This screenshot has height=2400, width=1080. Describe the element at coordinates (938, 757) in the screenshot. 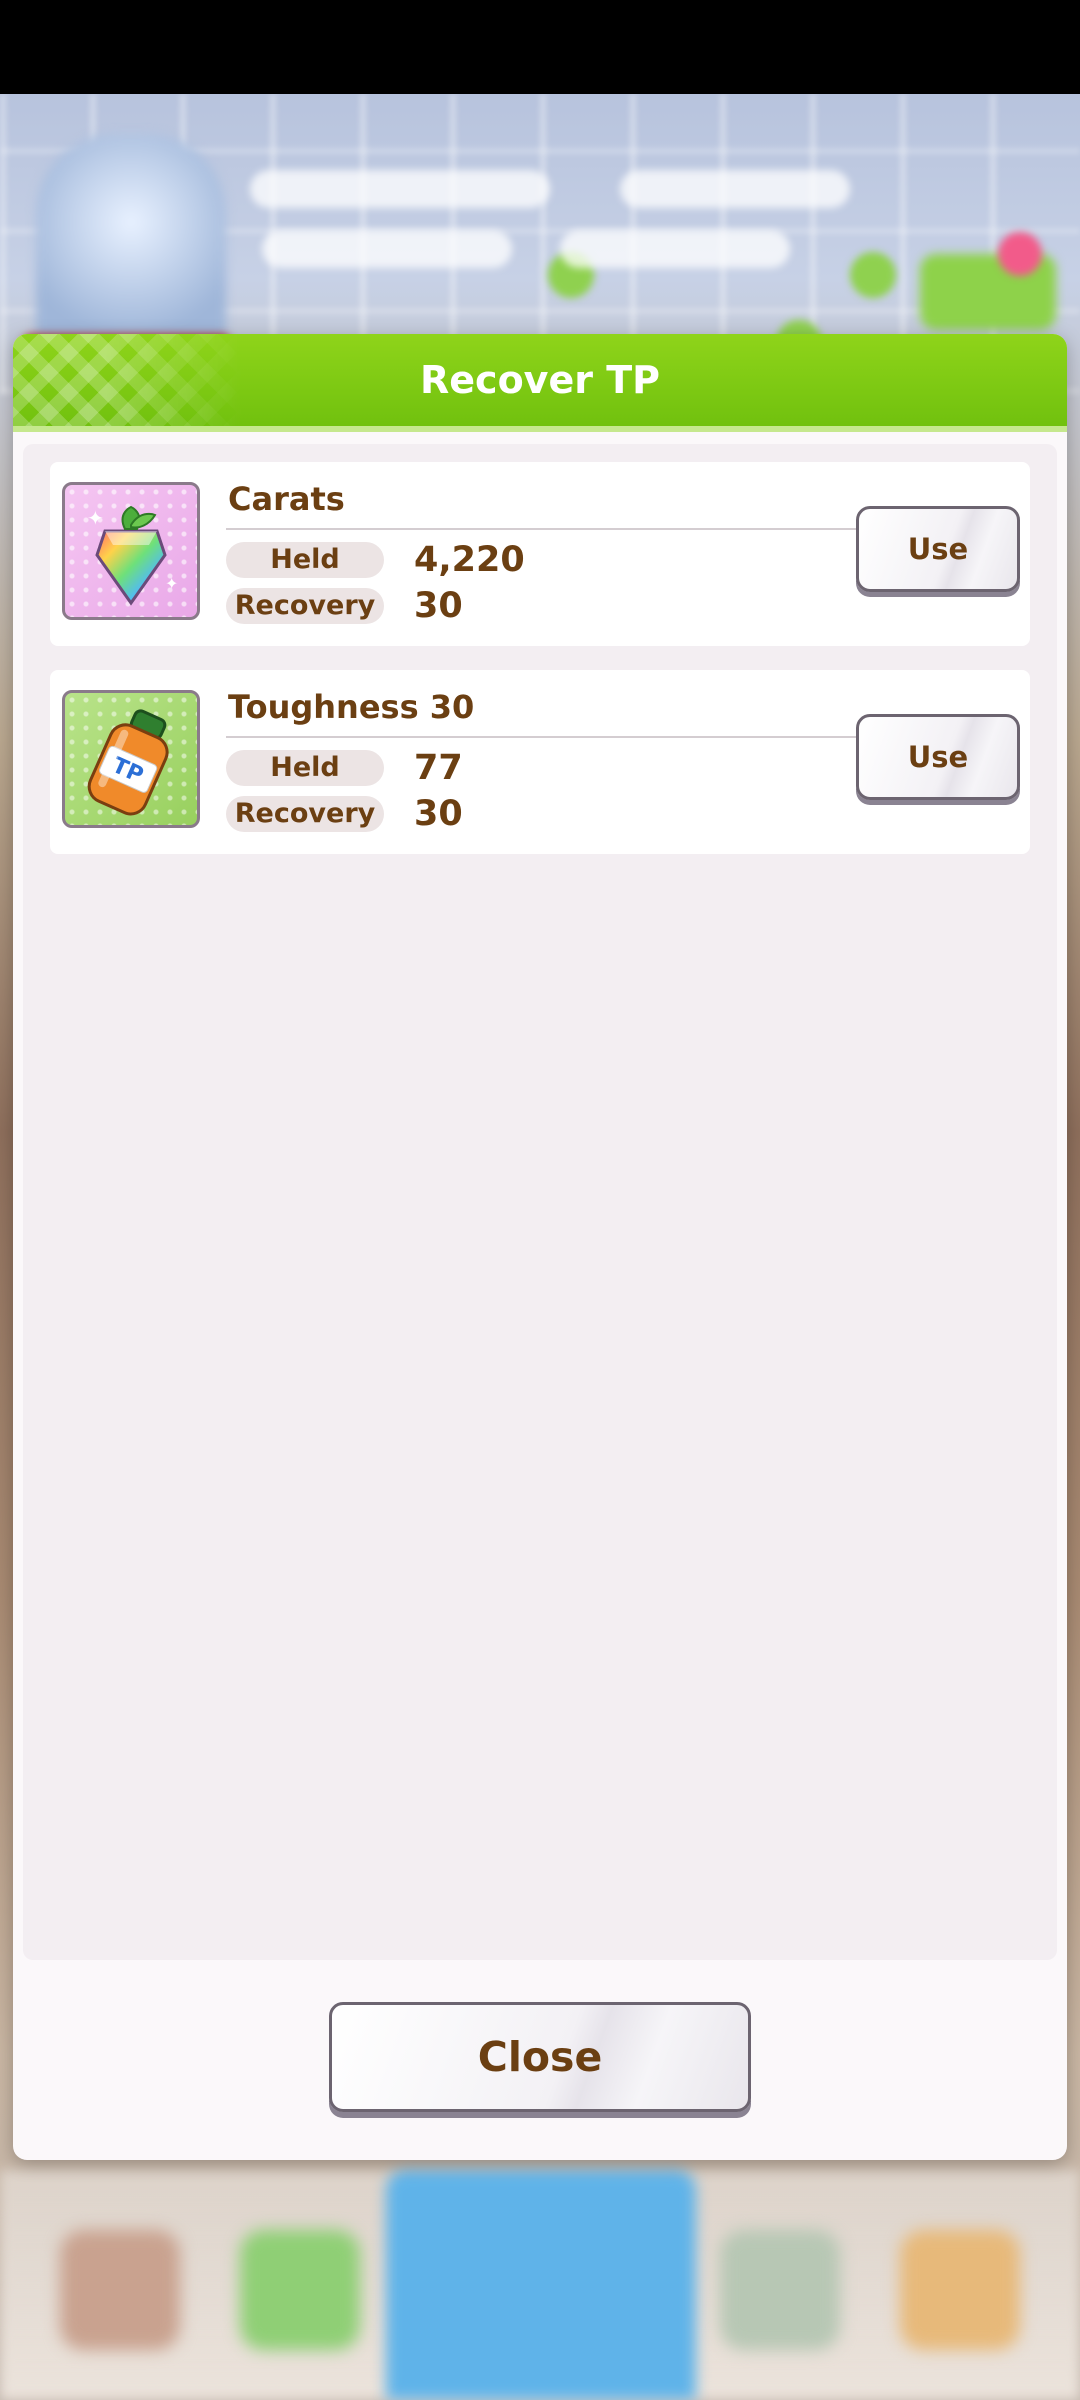

I see `use-button-toughness-30: Use` at that location.